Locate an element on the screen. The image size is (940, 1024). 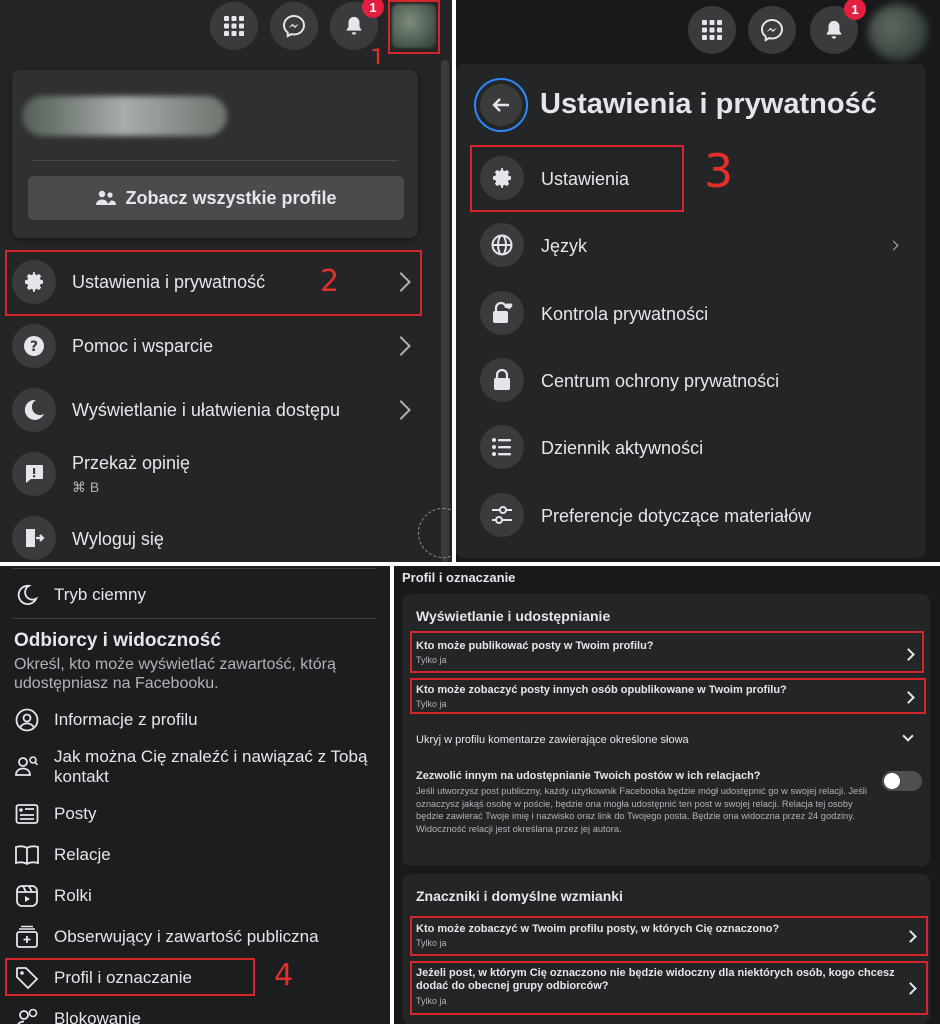
user-search-icon is located at coordinates (27, 766).